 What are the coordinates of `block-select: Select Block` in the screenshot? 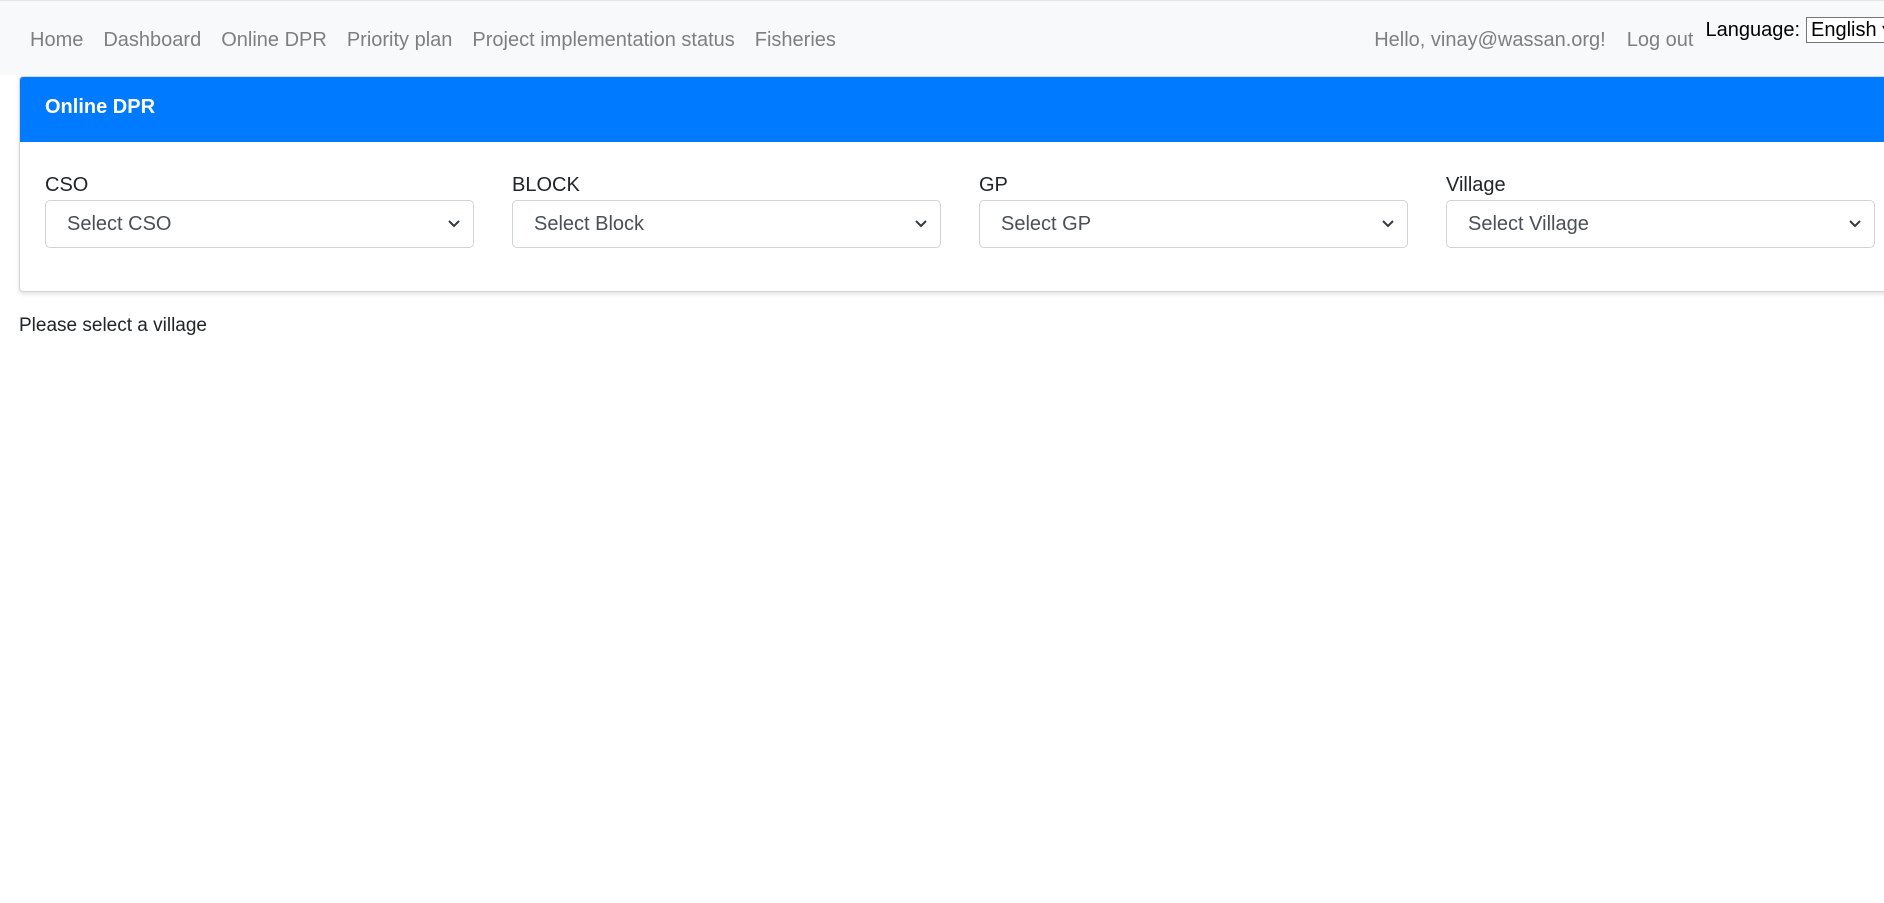 It's located at (726, 224).